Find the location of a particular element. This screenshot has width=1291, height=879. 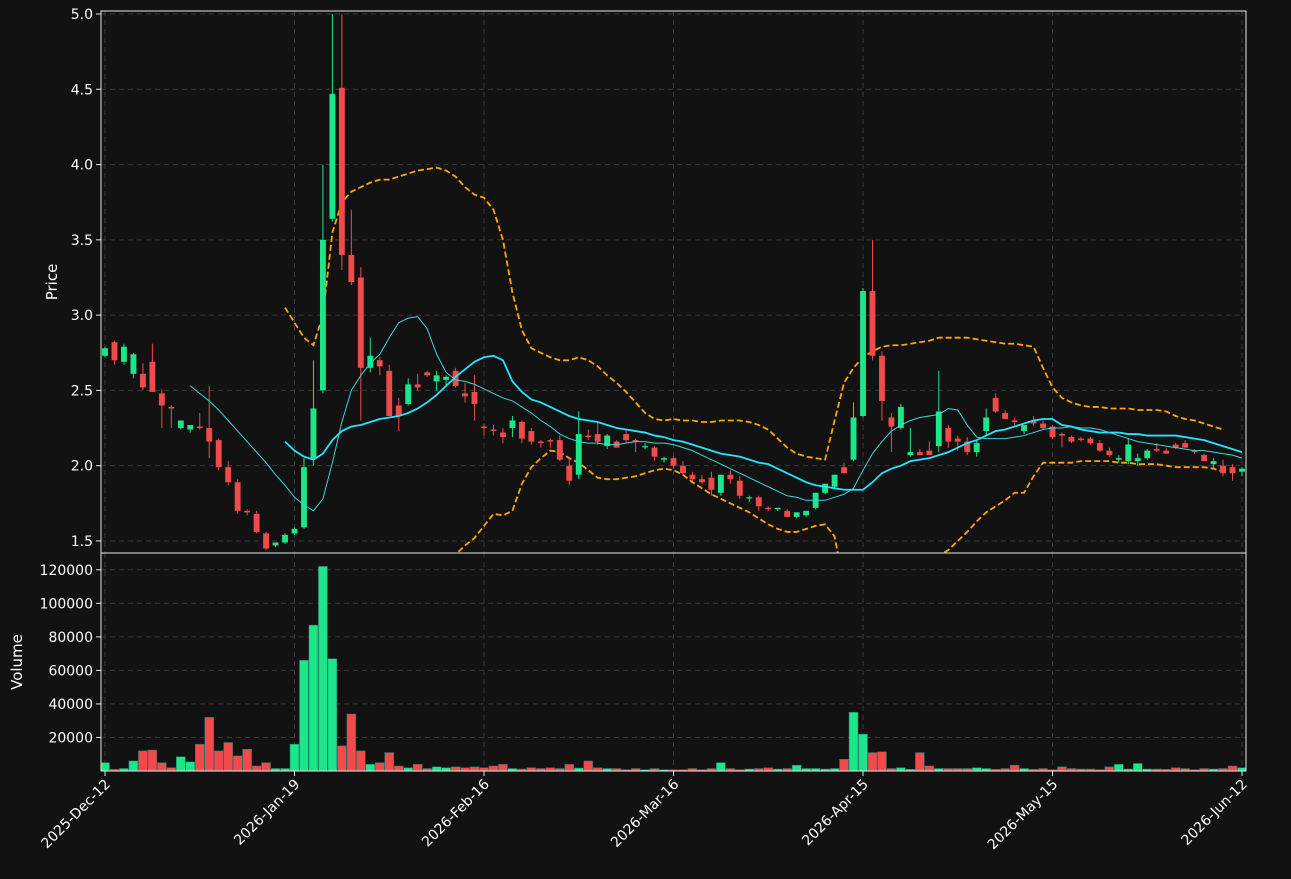

x-tick-label: 2026-Jun-12 is located at coordinates (1215, 813).